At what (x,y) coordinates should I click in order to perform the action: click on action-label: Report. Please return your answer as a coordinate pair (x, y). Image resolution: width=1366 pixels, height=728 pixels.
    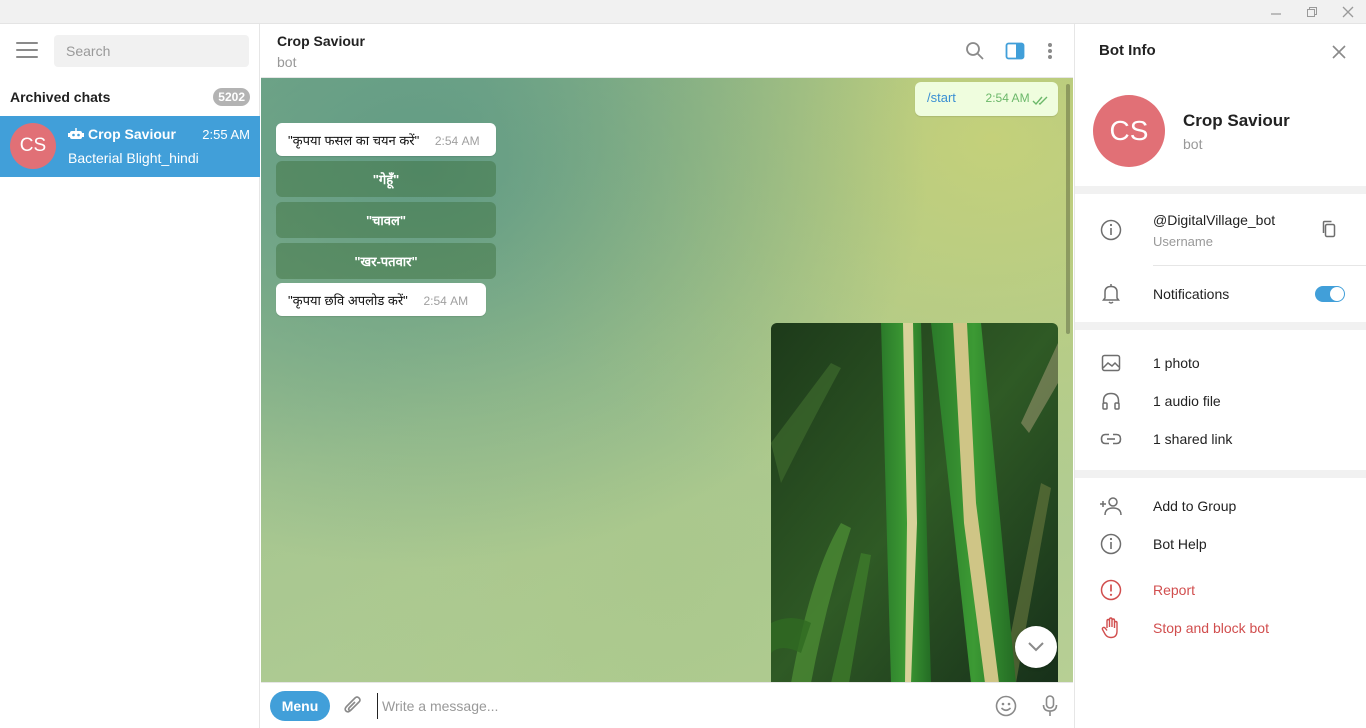
    Looking at the image, I should click on (1174, 590).